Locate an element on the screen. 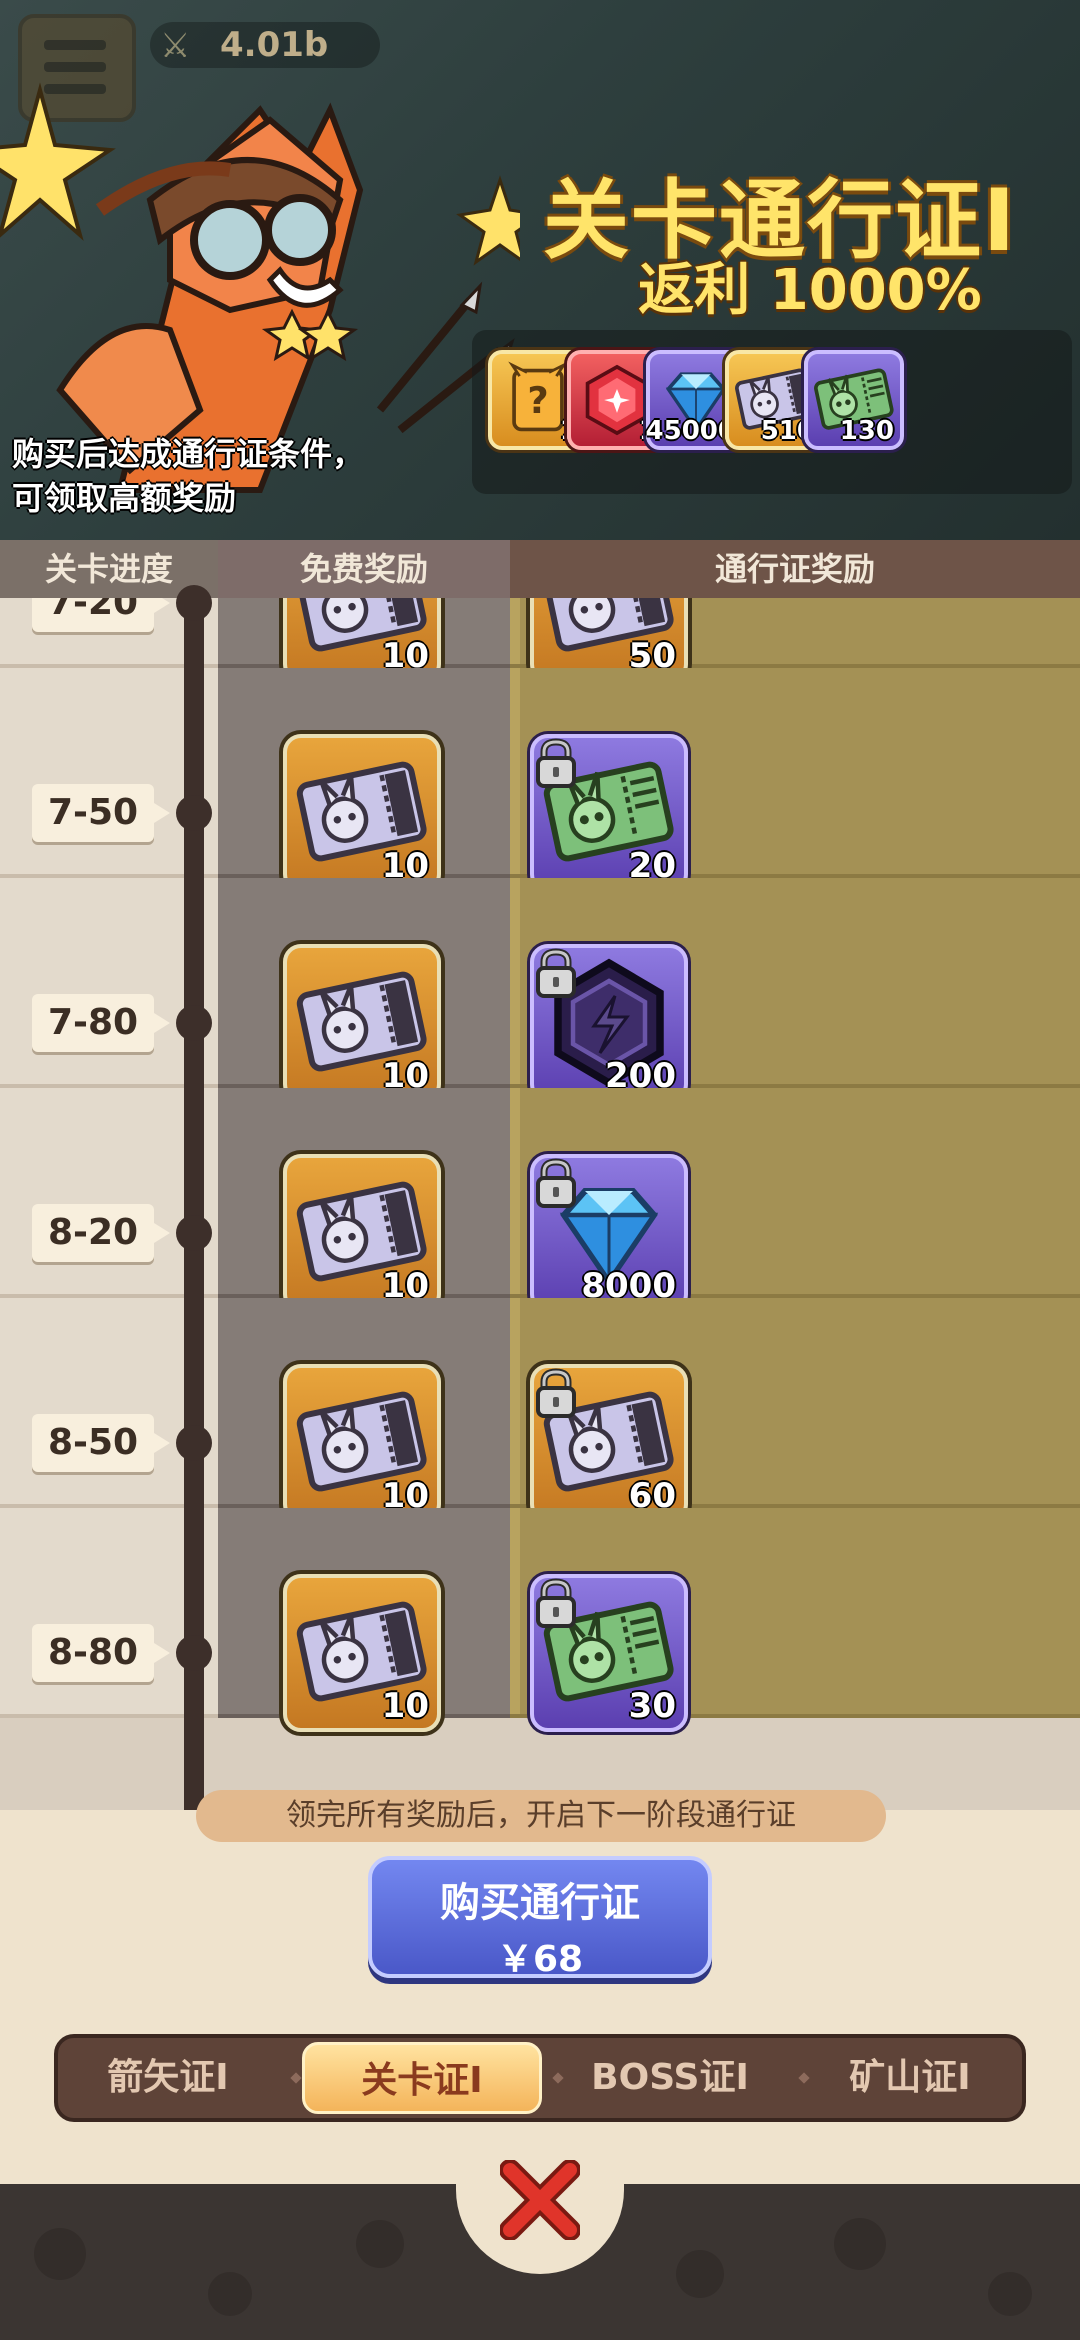 The image size is (1080, 2340). reward-row: 7-80 10 200 is located at coordinates (540, 990).